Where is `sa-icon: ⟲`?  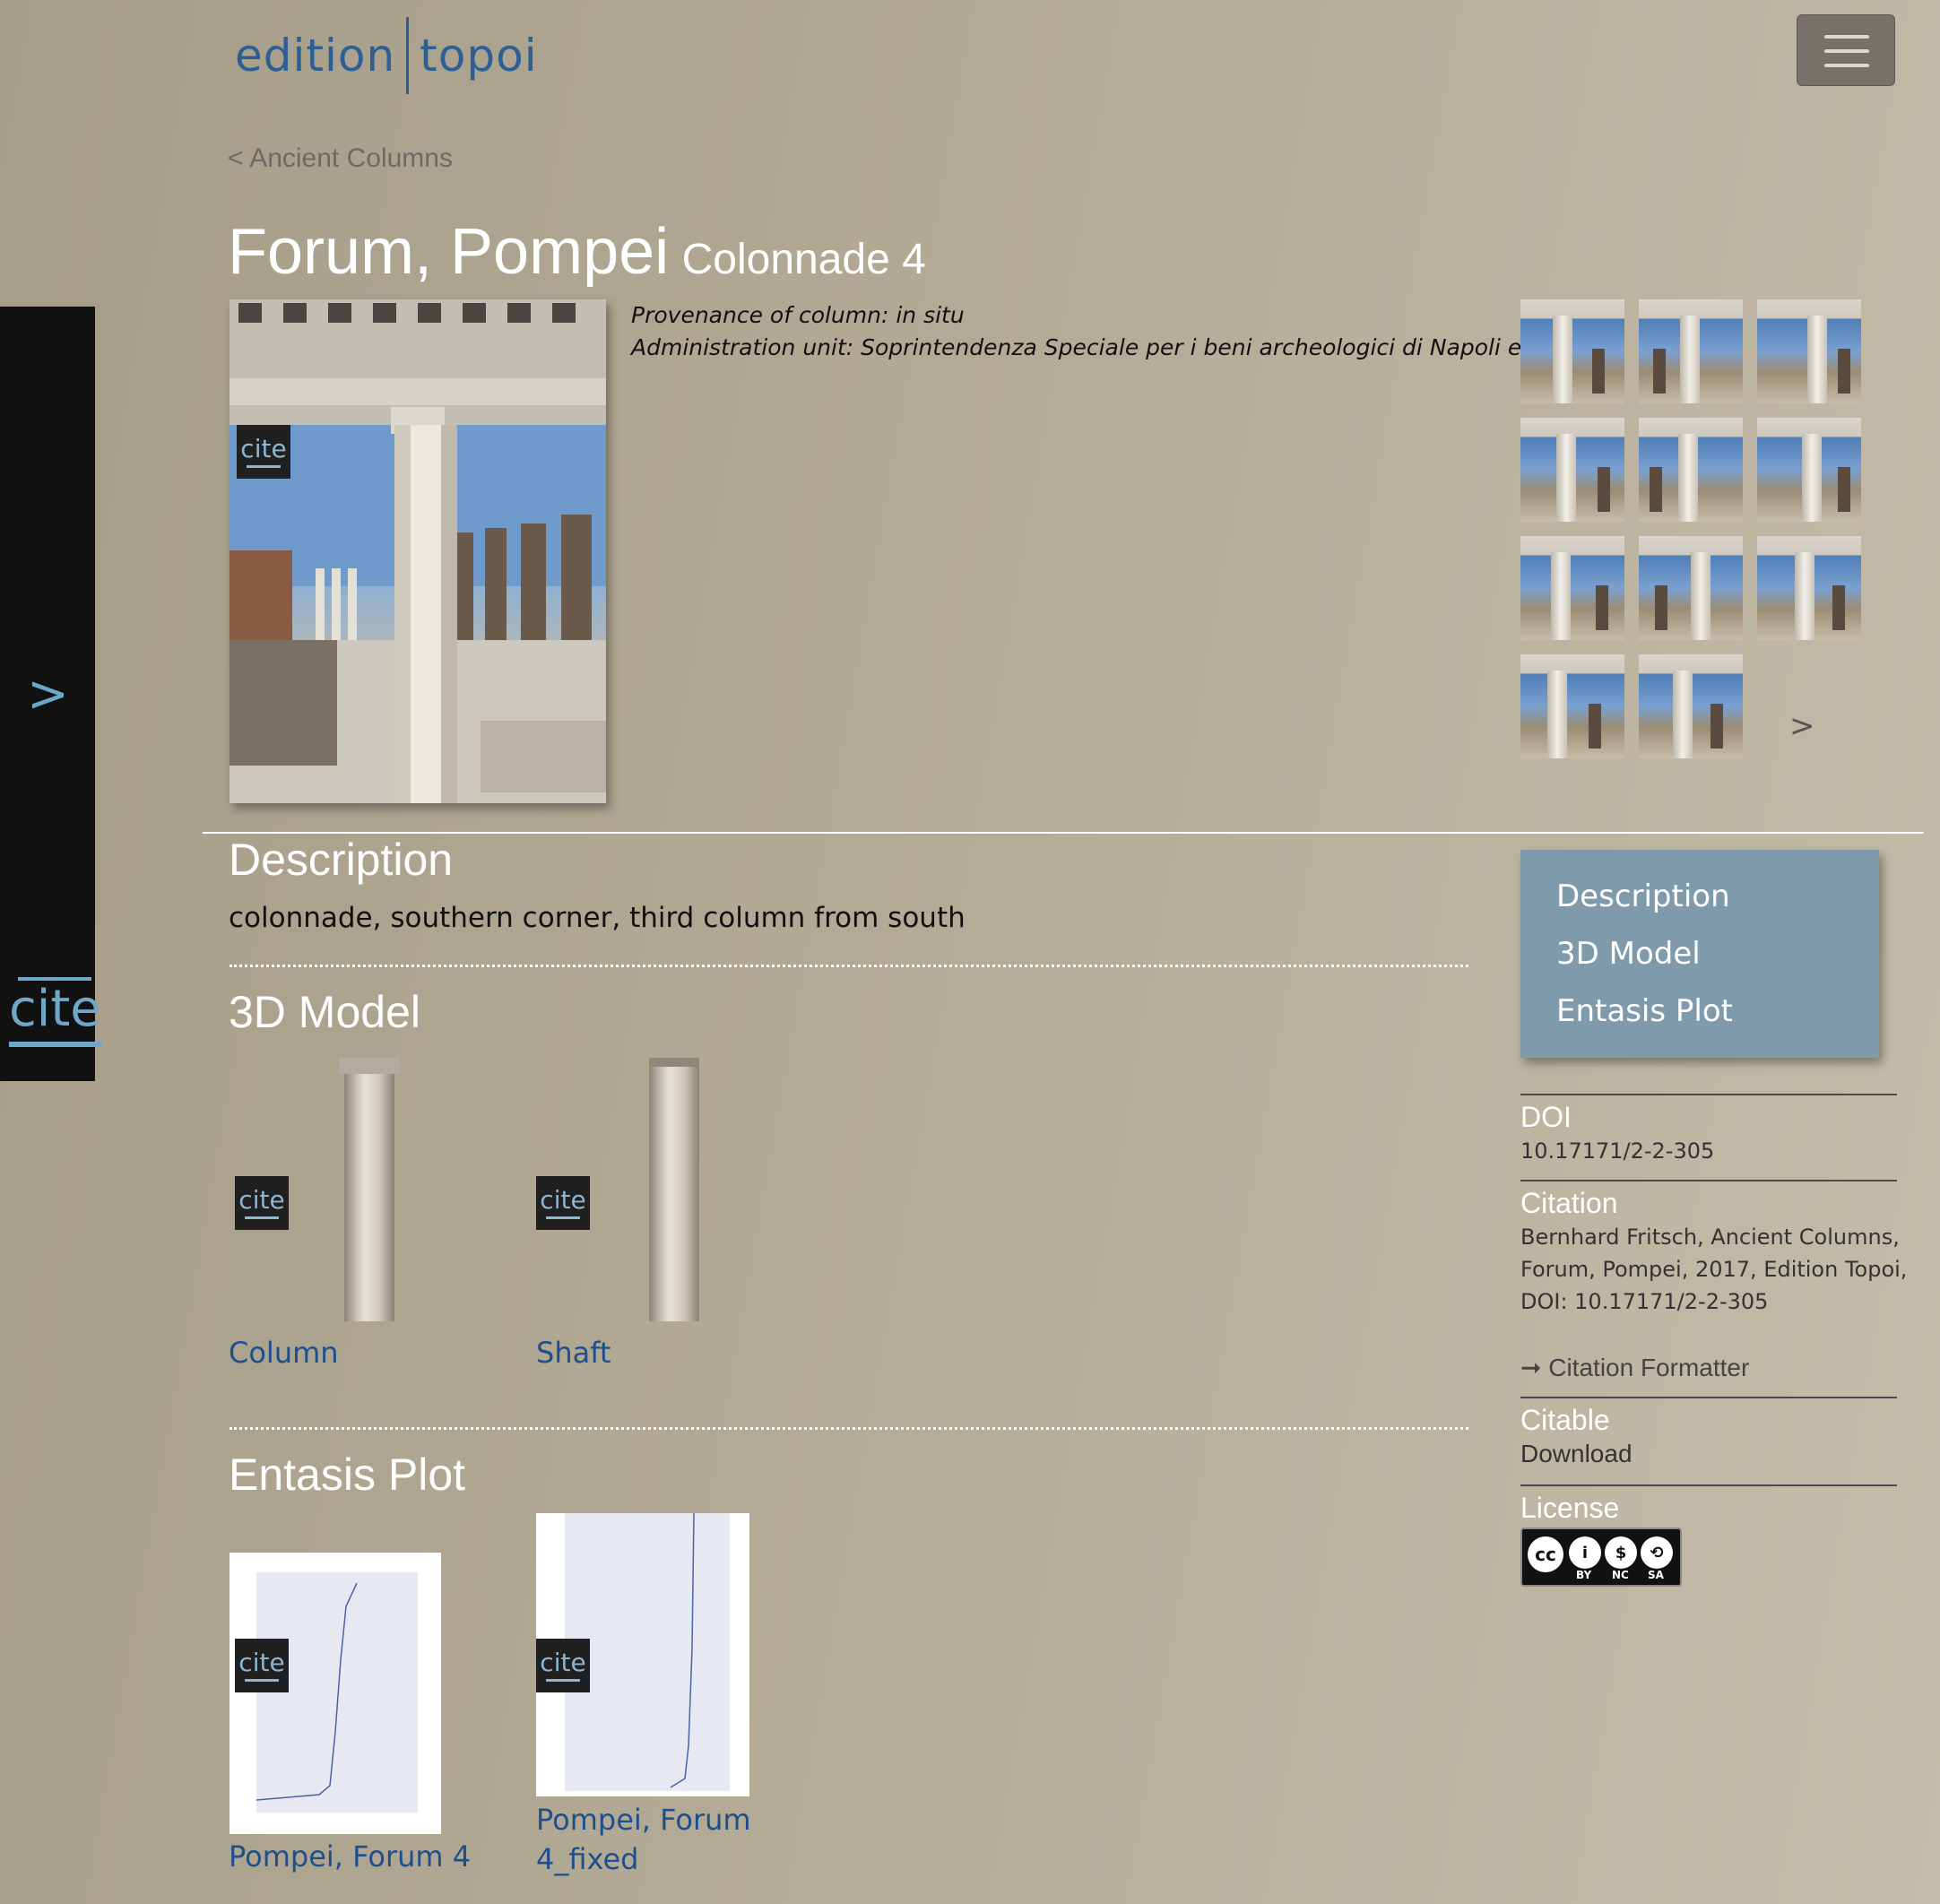 sa-icon: ⟲ is located at coordinates (1657, 1553).